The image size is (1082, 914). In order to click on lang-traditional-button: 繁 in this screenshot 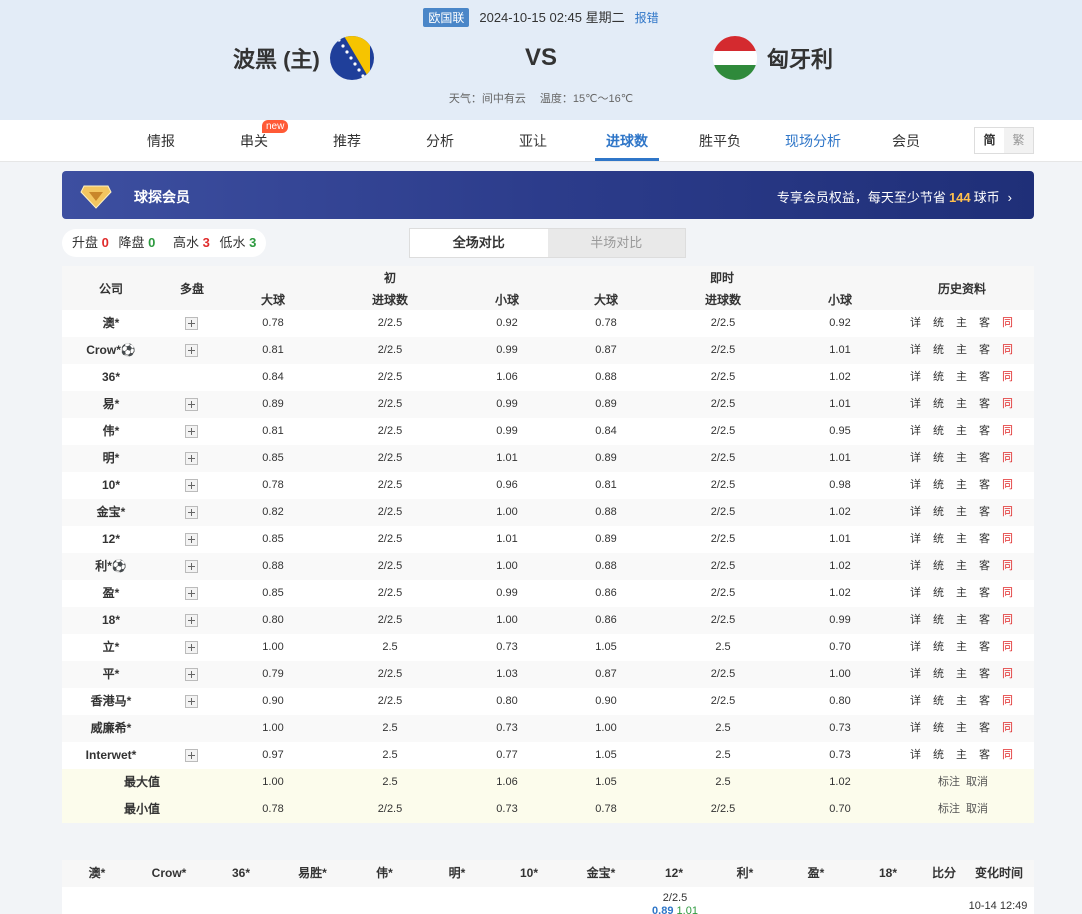, I will do `click(1018, 140)`.